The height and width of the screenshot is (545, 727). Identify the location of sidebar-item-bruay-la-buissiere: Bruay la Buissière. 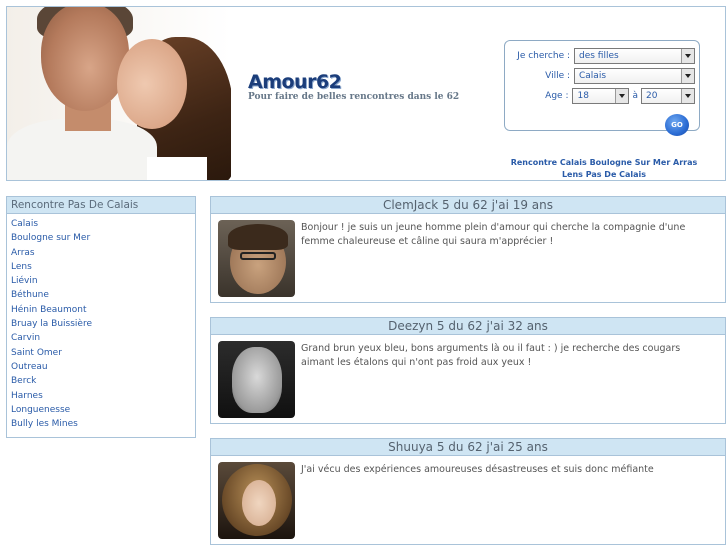
(103, 324).